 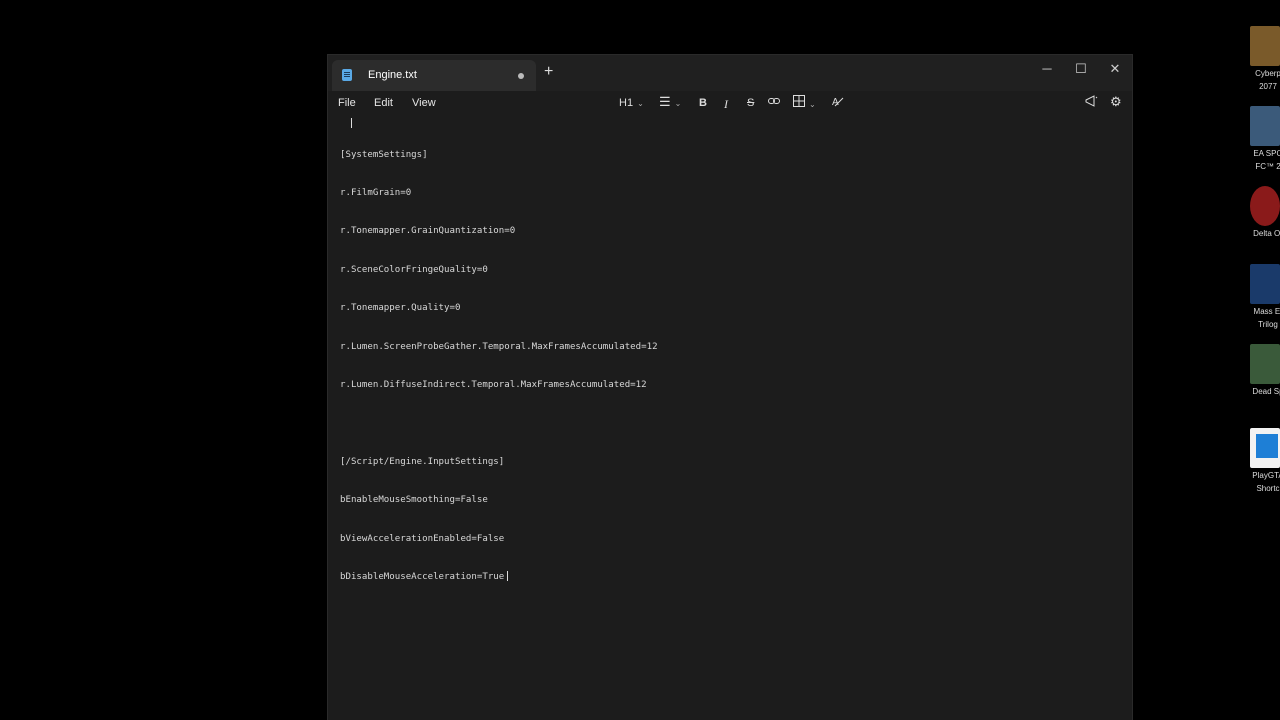 What do you see at coordinates (1266, 391) in the screenshot?
I see `desktop-icon-label: Dead Sp` at bounding box center [1266, 391].